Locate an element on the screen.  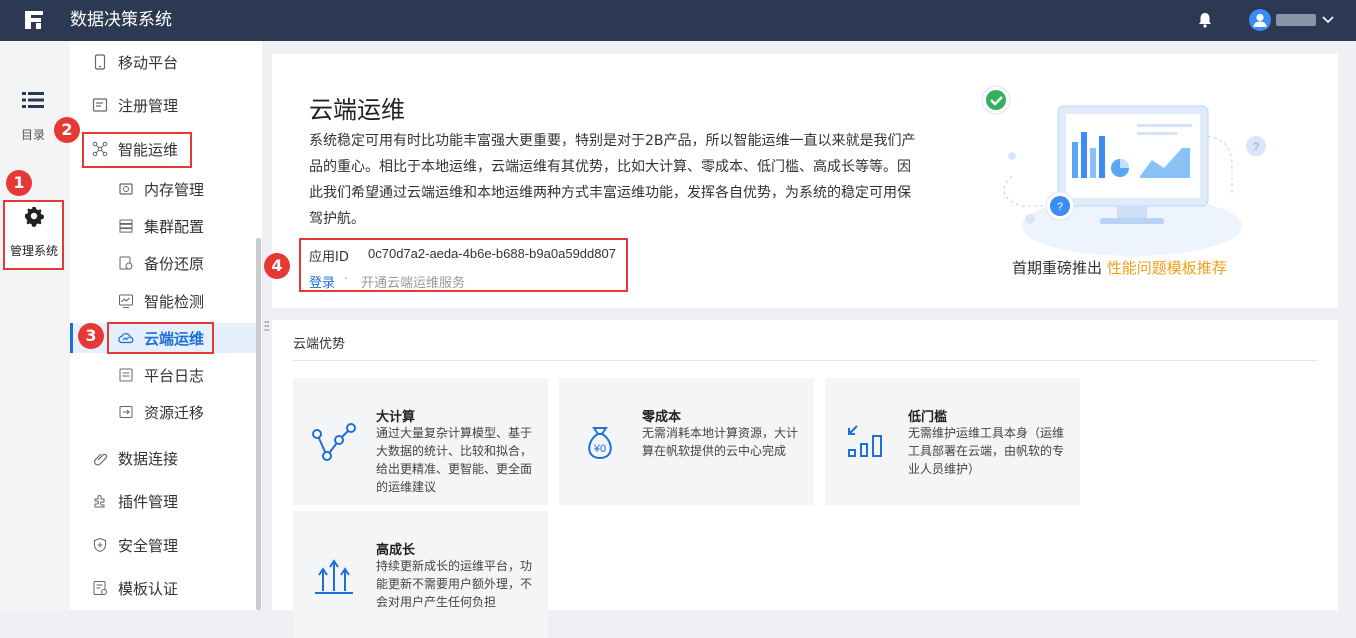
divider is located at coordinates (805, 360).